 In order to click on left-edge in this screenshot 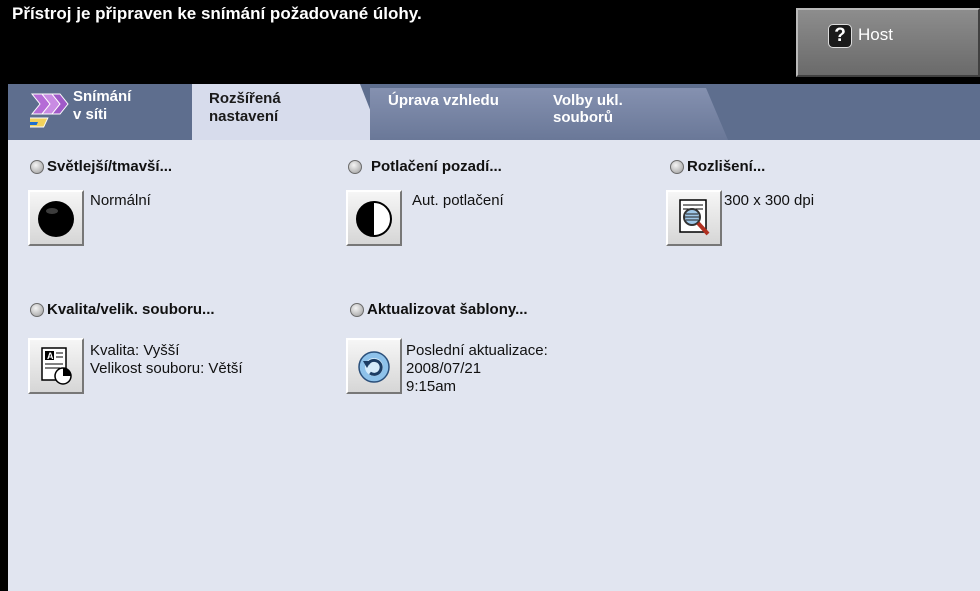, I will do `click(4, 295)`.